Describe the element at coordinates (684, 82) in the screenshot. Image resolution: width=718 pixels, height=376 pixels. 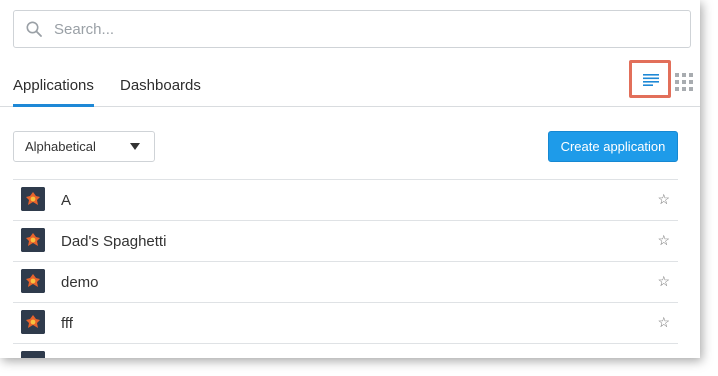
I see `grid-view-icon` at that location.